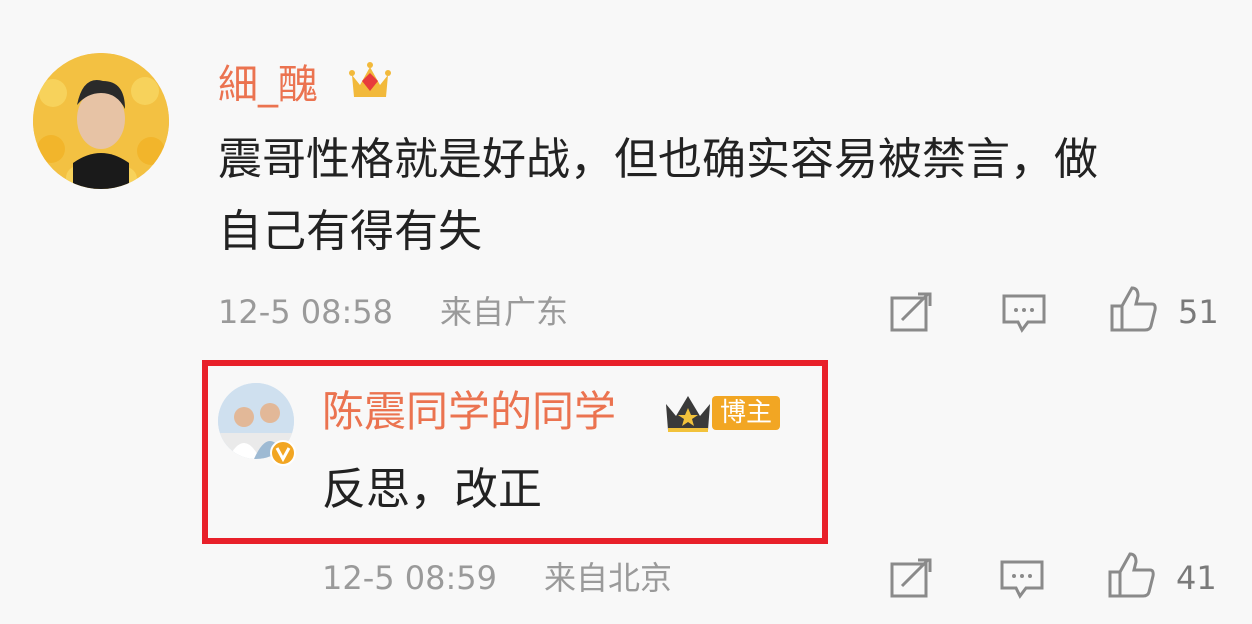 This screenshot has width=1252, height=624. Describe the element at coordinates (1022, 579) in the screenshot. I see `reply-comment-icon` at that location.